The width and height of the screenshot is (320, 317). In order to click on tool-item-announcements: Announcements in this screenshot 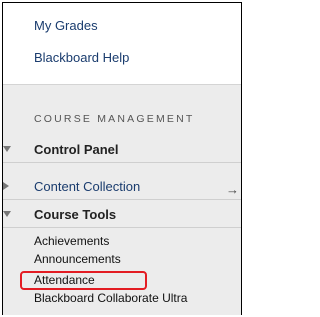, I will do `click(77, 259)`.